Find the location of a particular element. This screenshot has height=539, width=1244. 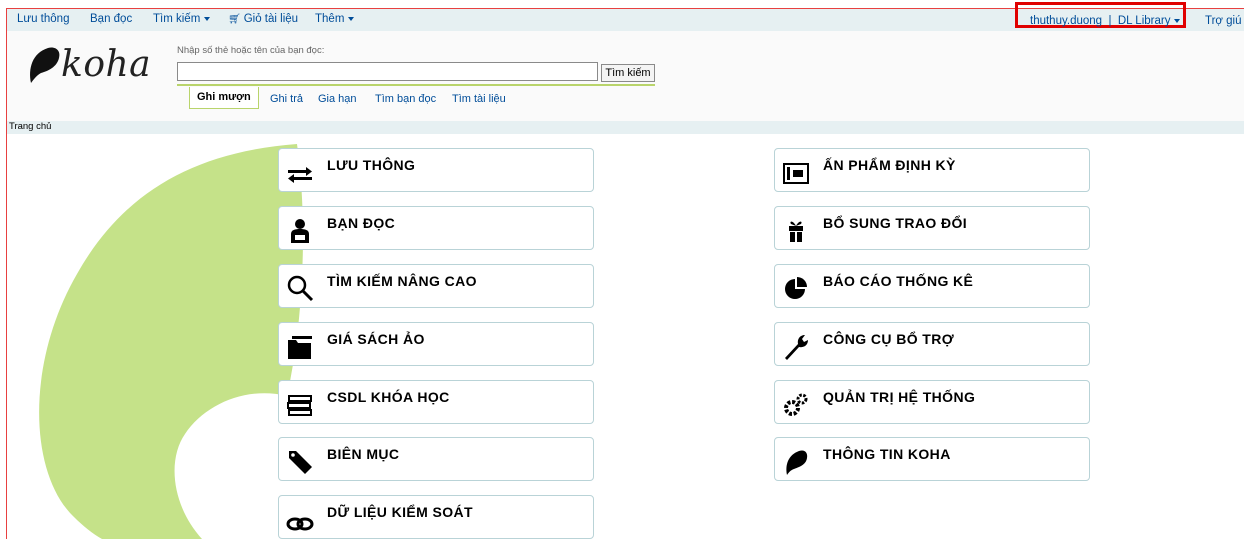

module-acquisitions: BỔ SUNG TRAO ĐỔI is located at coordinates (932, 228).